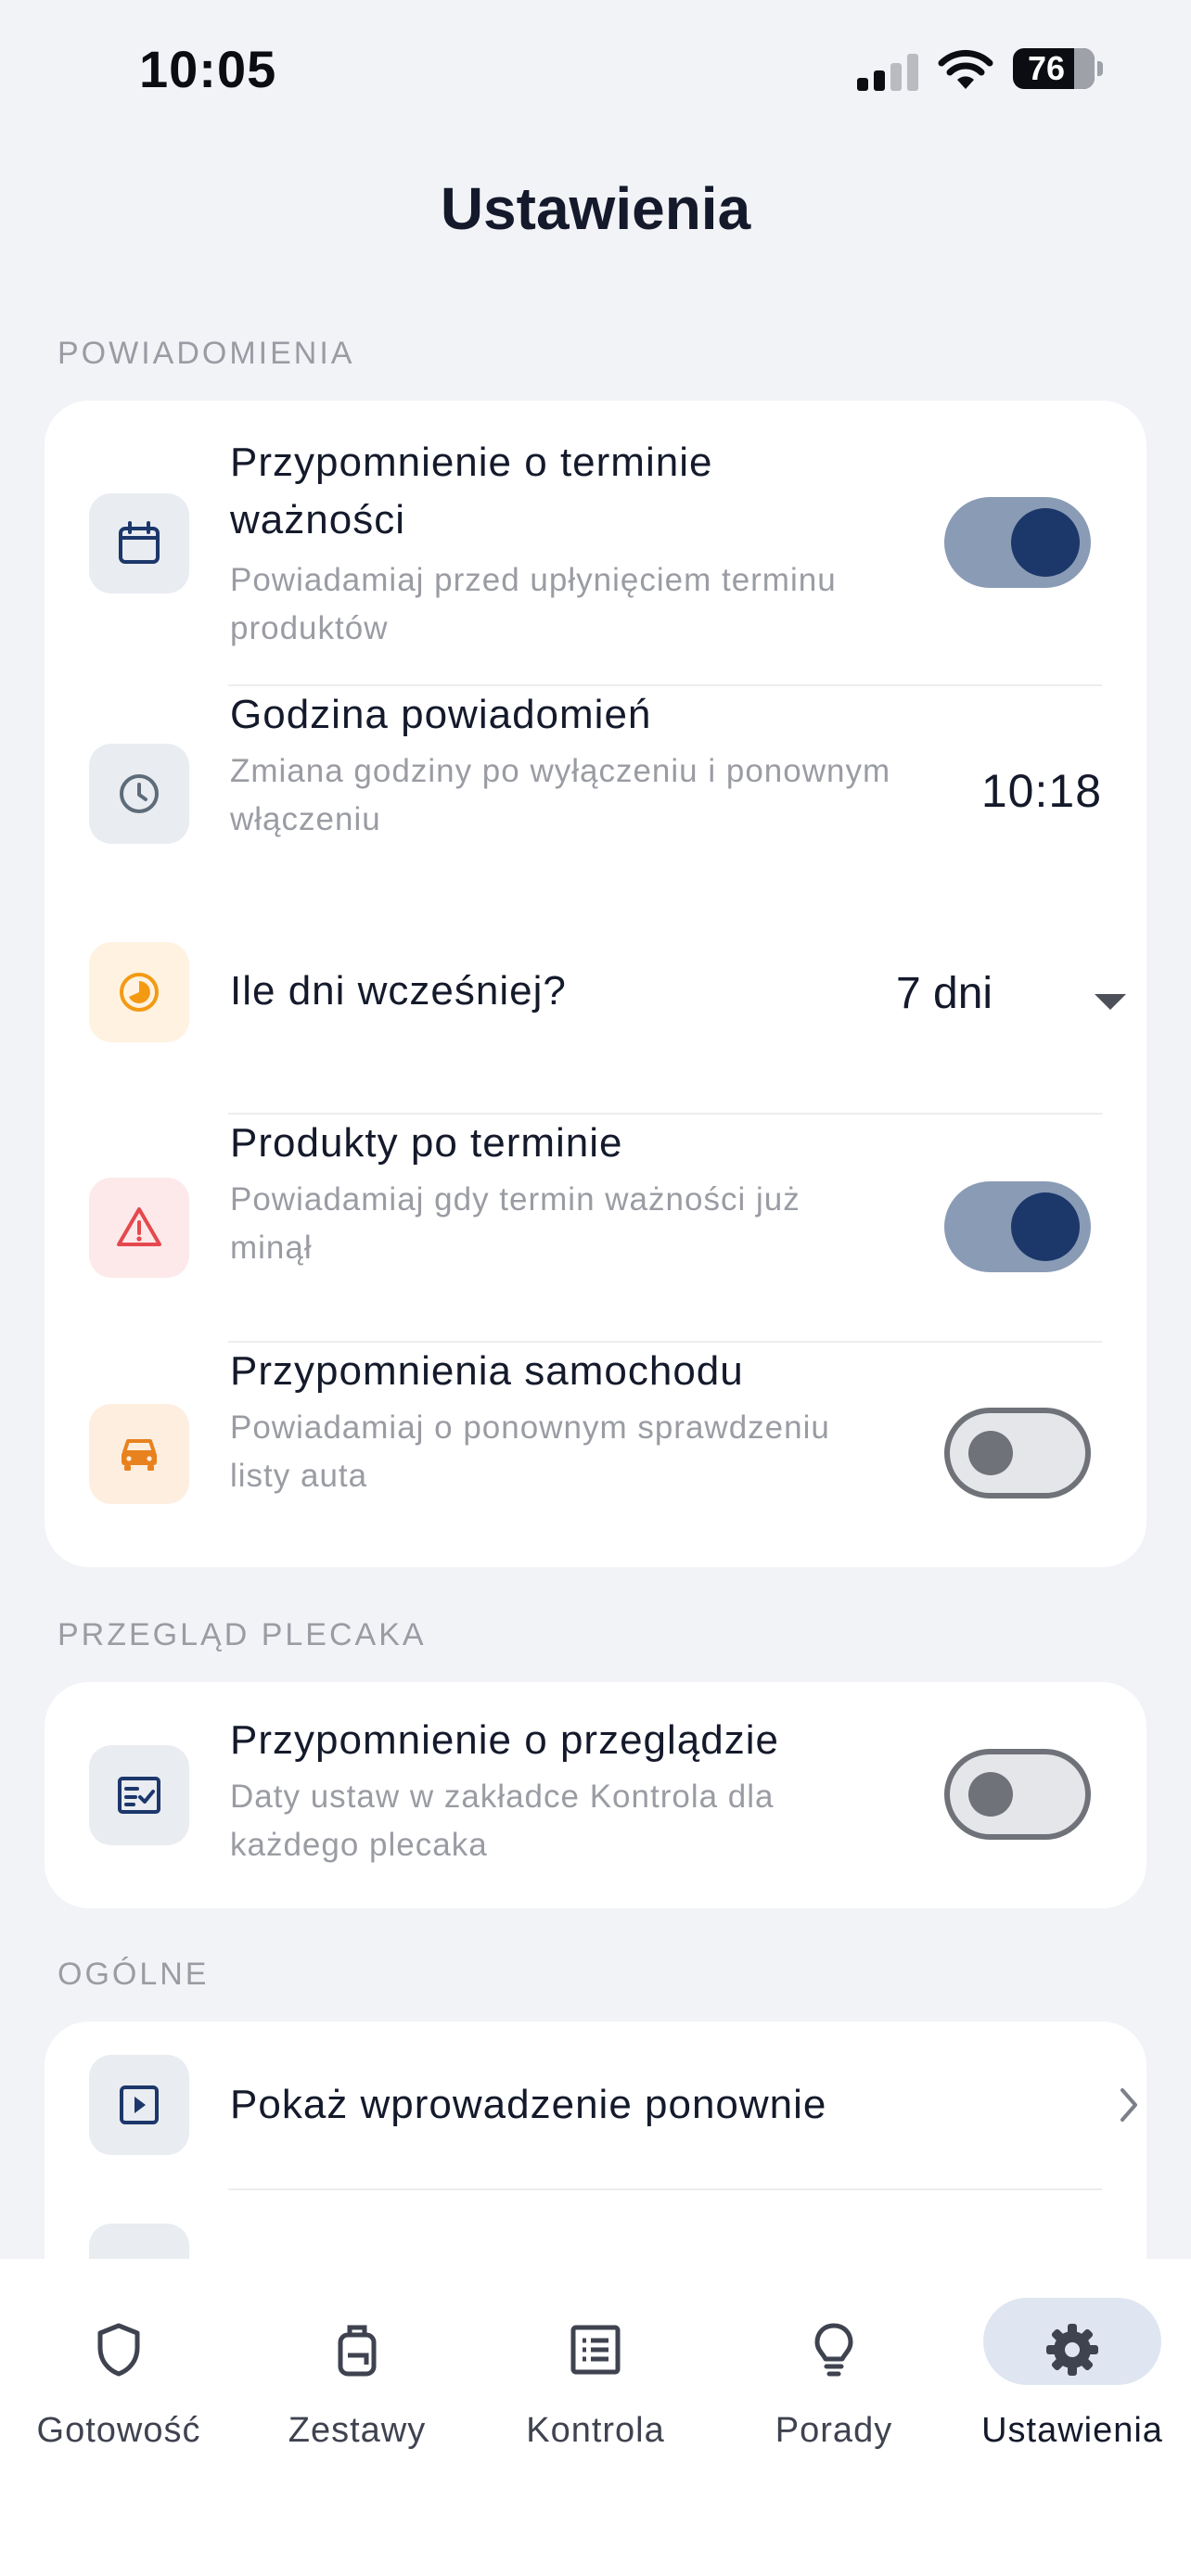  I want to click on expiry-reminder-toggle, so click(1018, 542).